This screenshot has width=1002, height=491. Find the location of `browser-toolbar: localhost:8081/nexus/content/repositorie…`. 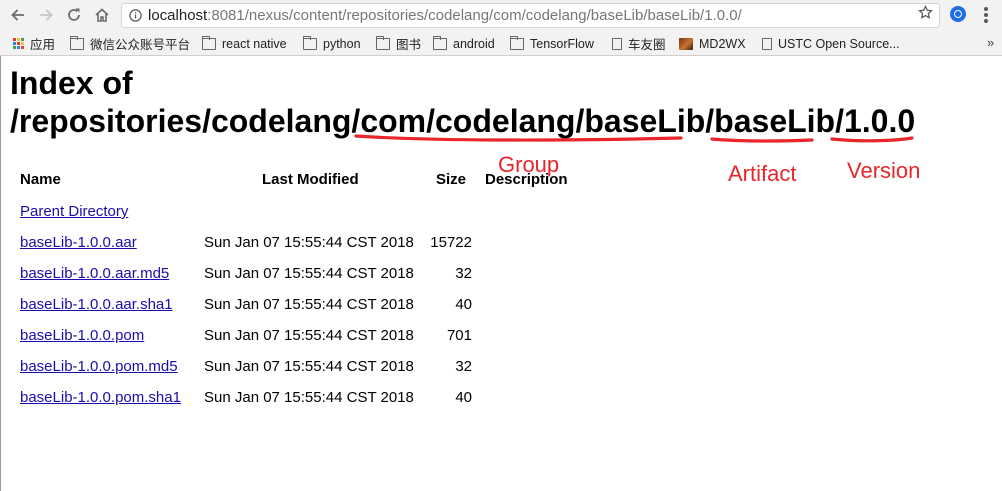

browser-toolbar: localhost:8081/nexus/content/repositorie… is located at coordinates (501, 15).